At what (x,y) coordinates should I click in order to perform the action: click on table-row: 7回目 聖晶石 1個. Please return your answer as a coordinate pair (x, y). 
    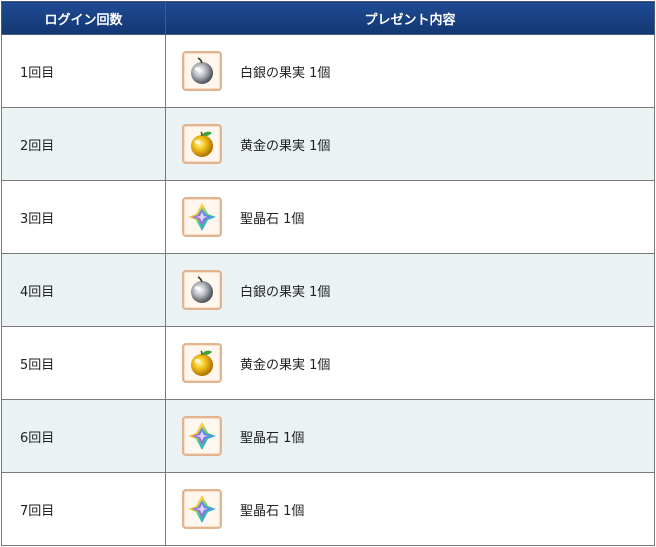
    Looking at the image, I should click on (328, 509).